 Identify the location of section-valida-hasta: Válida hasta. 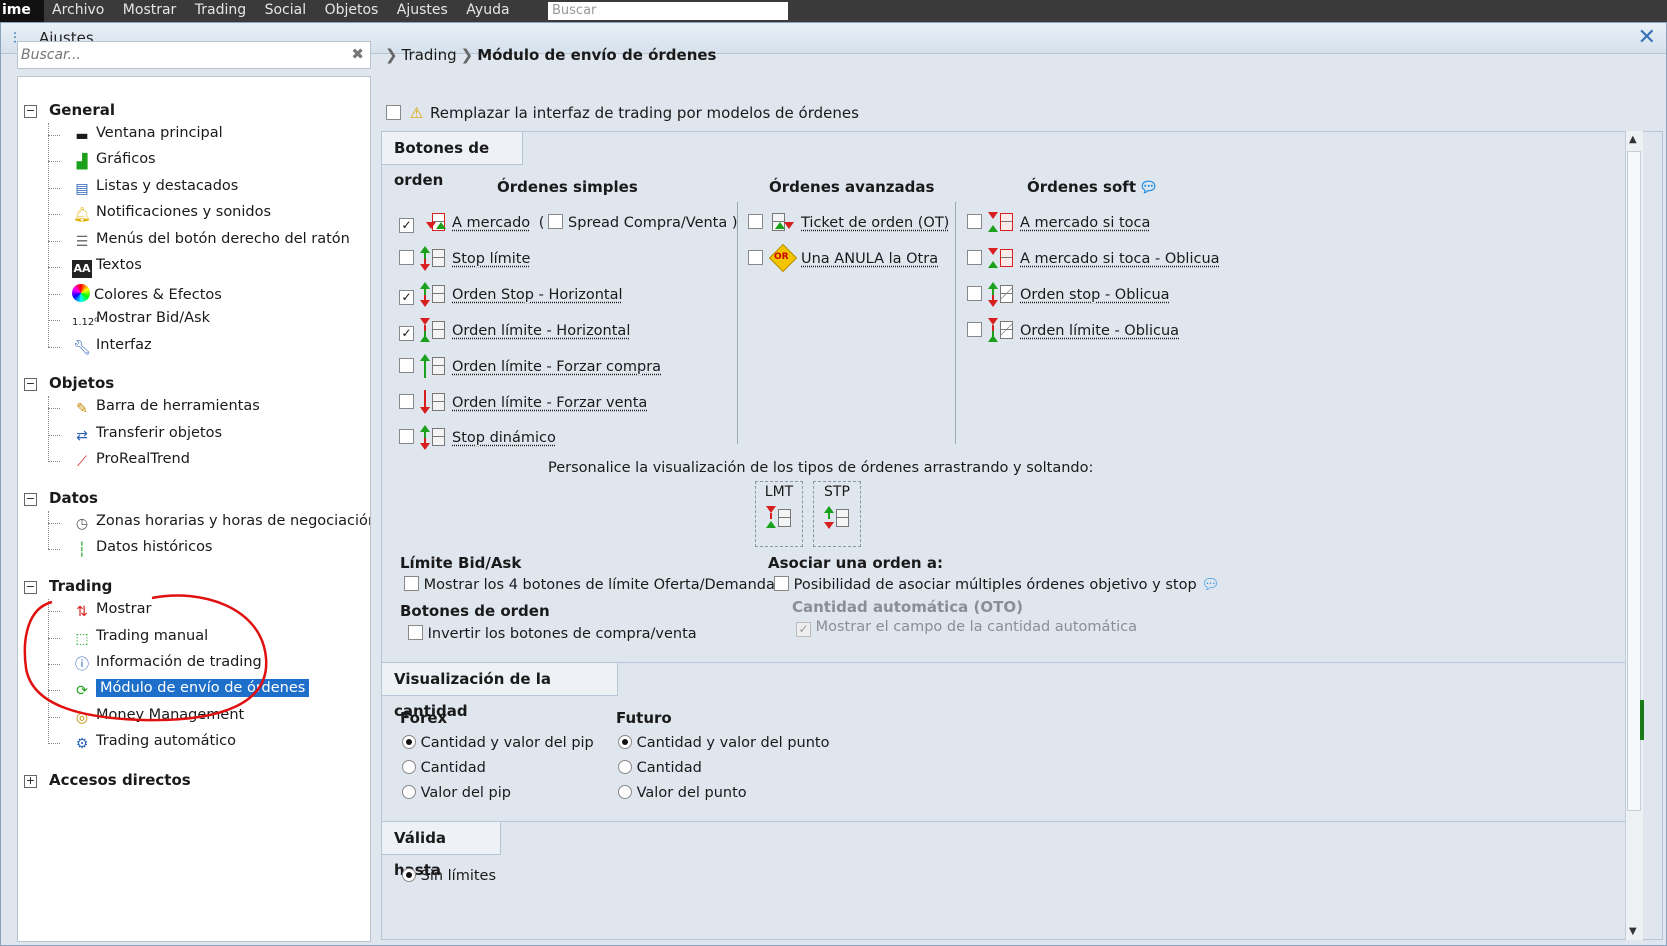
(441, 850).